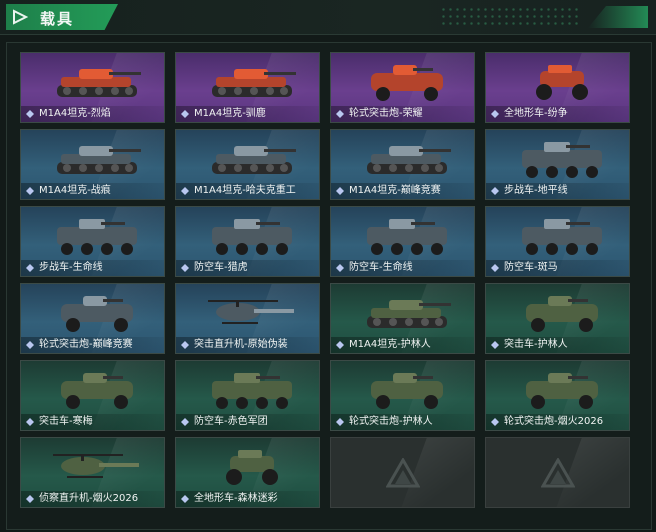 The height and width of the screenshot is (532, 656). Describe the element at coordinates (391, 421) in the screenshot. I see `vehicle-name: 轮式突击炮-护林人` at that location.